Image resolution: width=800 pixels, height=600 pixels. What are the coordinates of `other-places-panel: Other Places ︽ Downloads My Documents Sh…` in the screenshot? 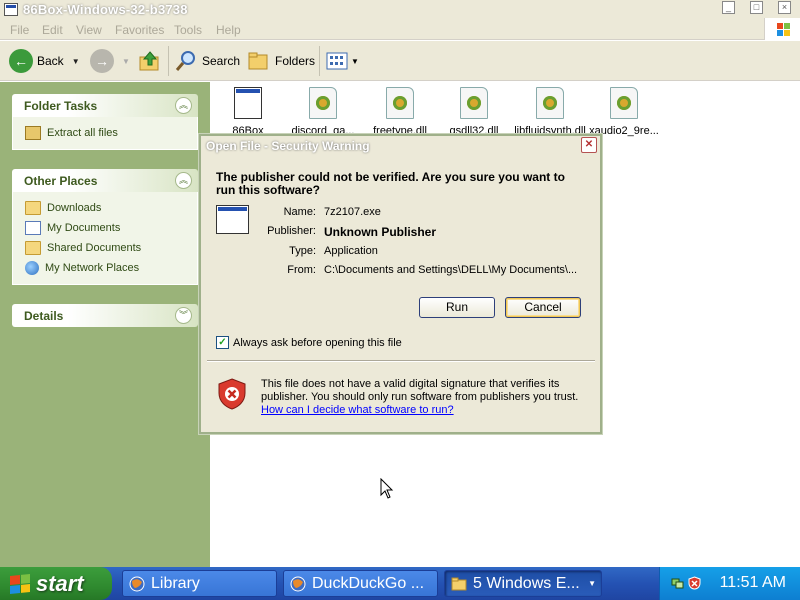 It's located at (105, 227).